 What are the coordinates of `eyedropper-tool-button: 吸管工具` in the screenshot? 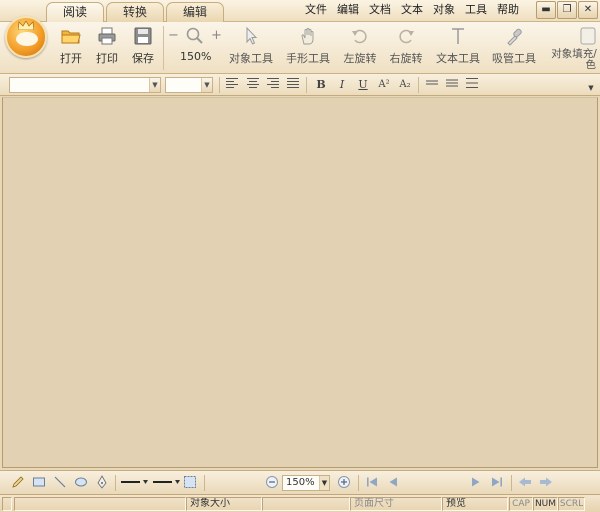 It's located at (514, 46).